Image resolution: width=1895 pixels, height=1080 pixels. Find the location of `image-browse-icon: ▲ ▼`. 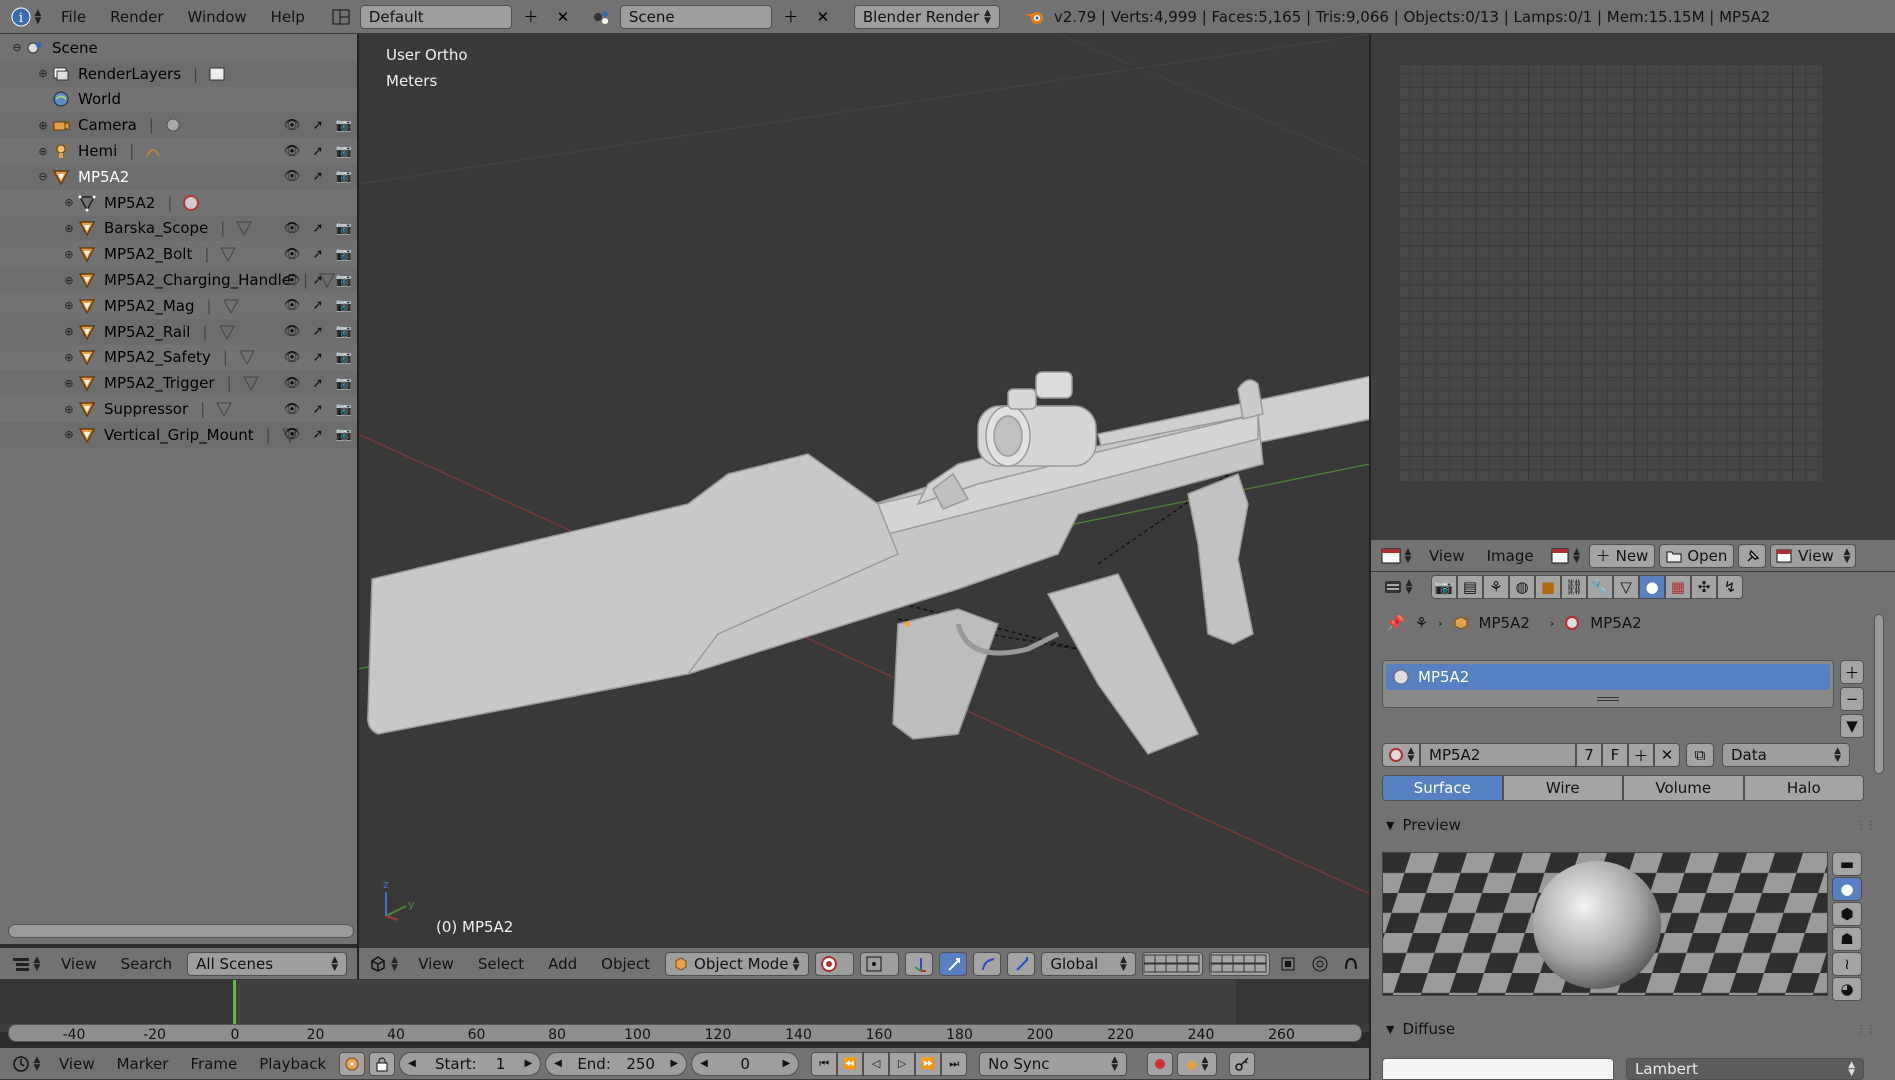

image-browse-icon: ▲ ▼ is located at coordinates (1566, 556).